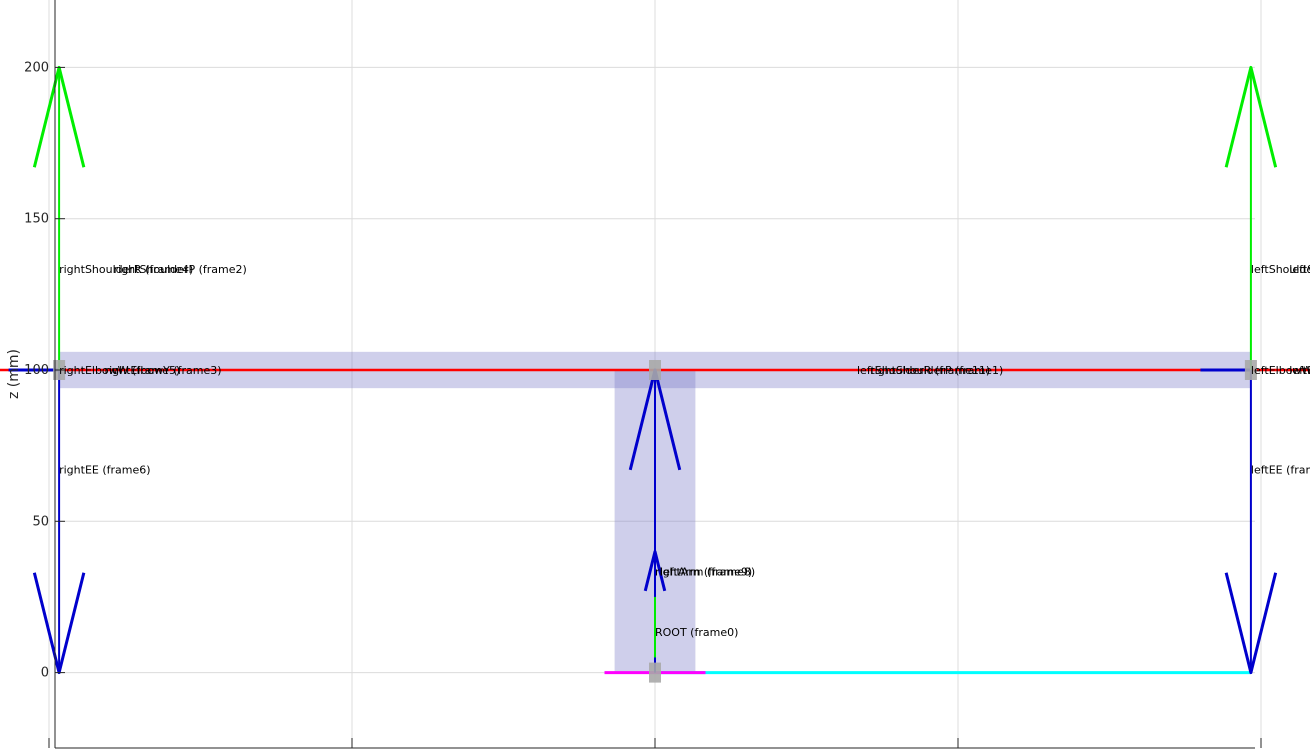 Image resolution: width=1310 pixels, height=750 pixels. What do you see at coordinates (45, 673) in the screenshot?
I see `y-tick-label: 0` at bounding box center [45, 673].